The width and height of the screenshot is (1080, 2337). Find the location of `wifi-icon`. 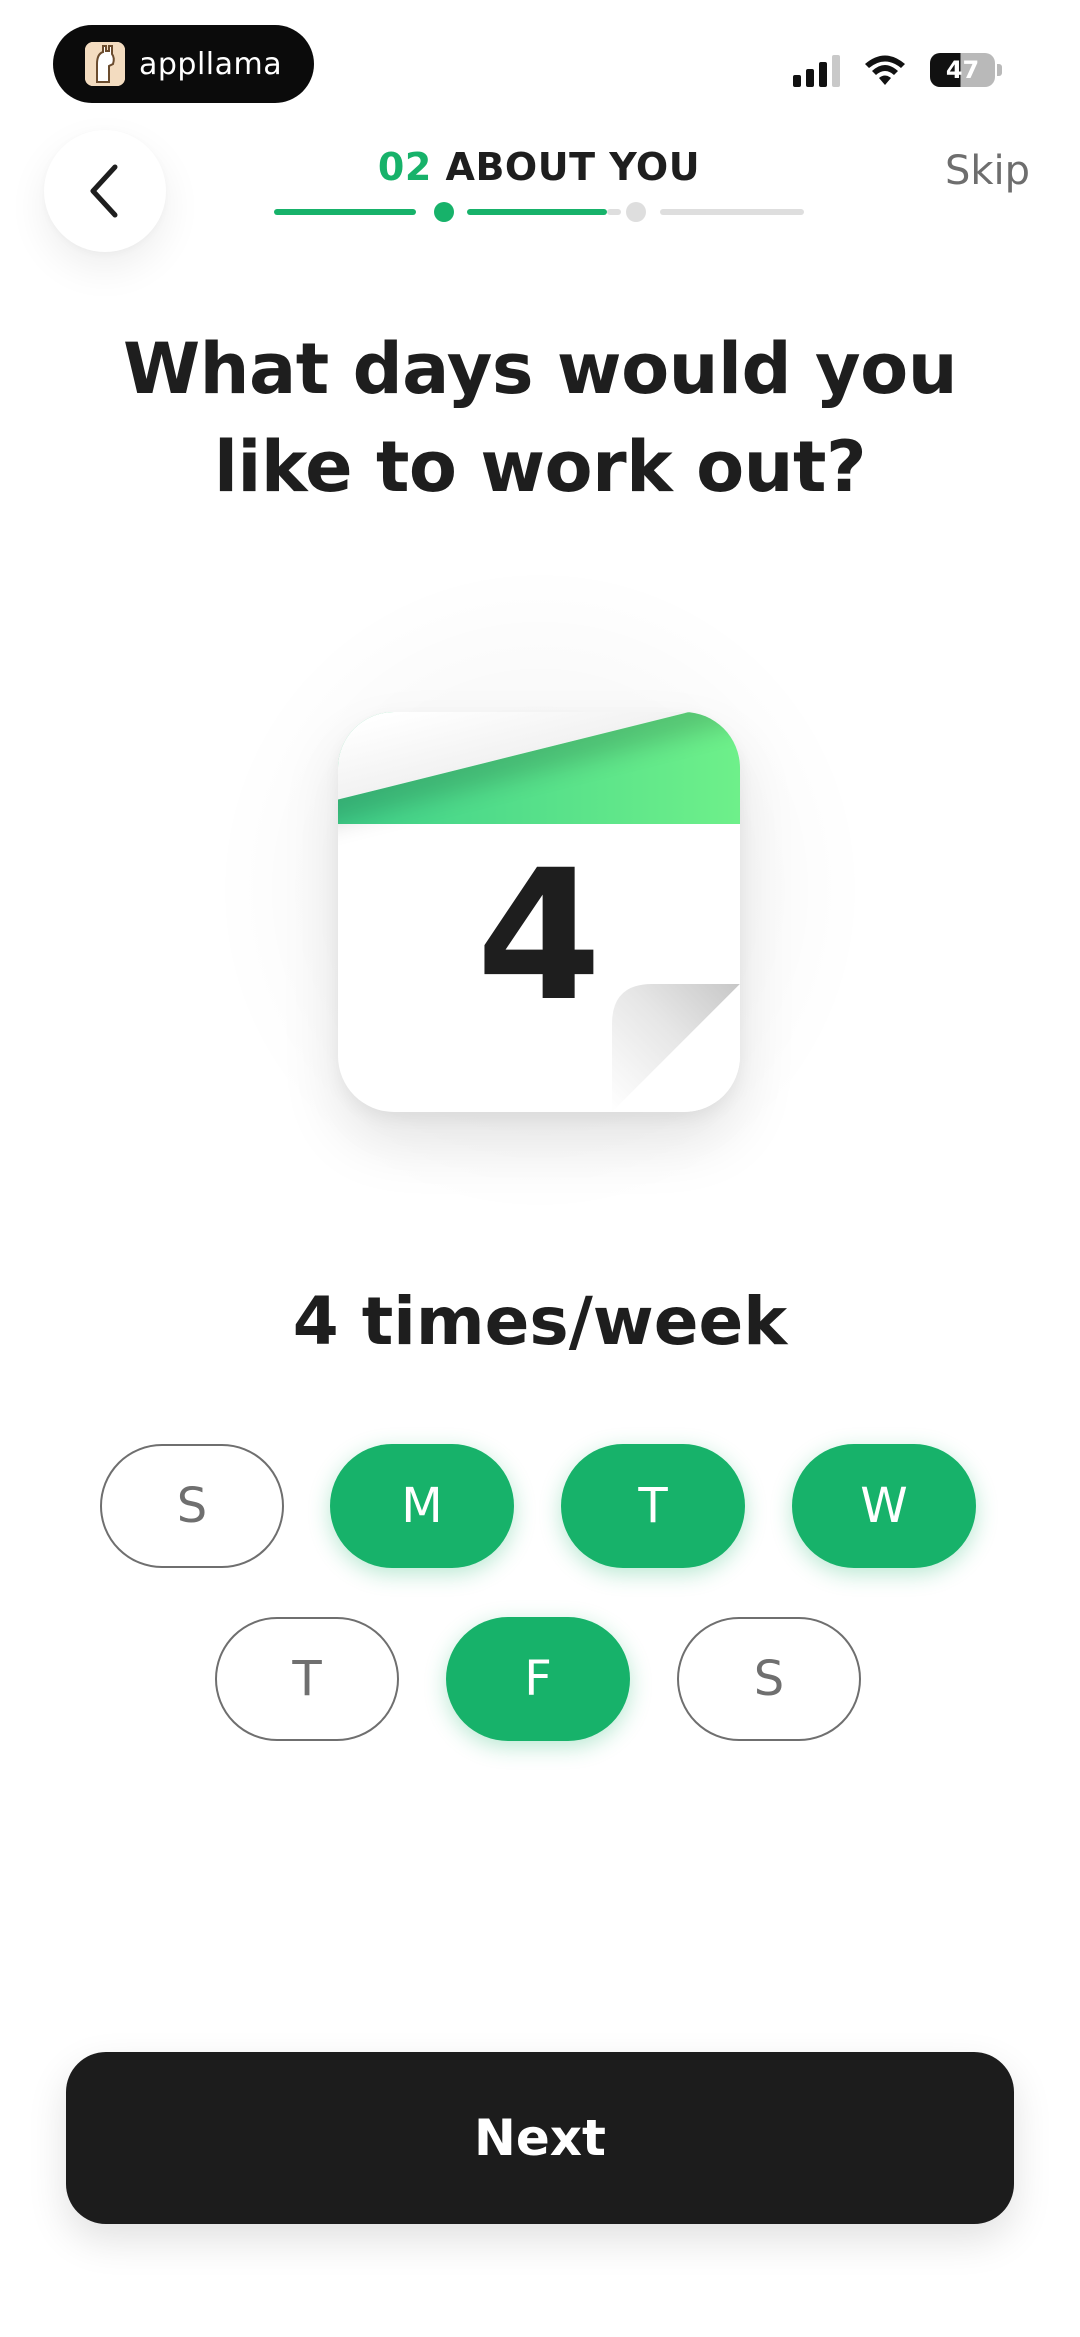

wifi-icon is located at coordinates (885, 70).